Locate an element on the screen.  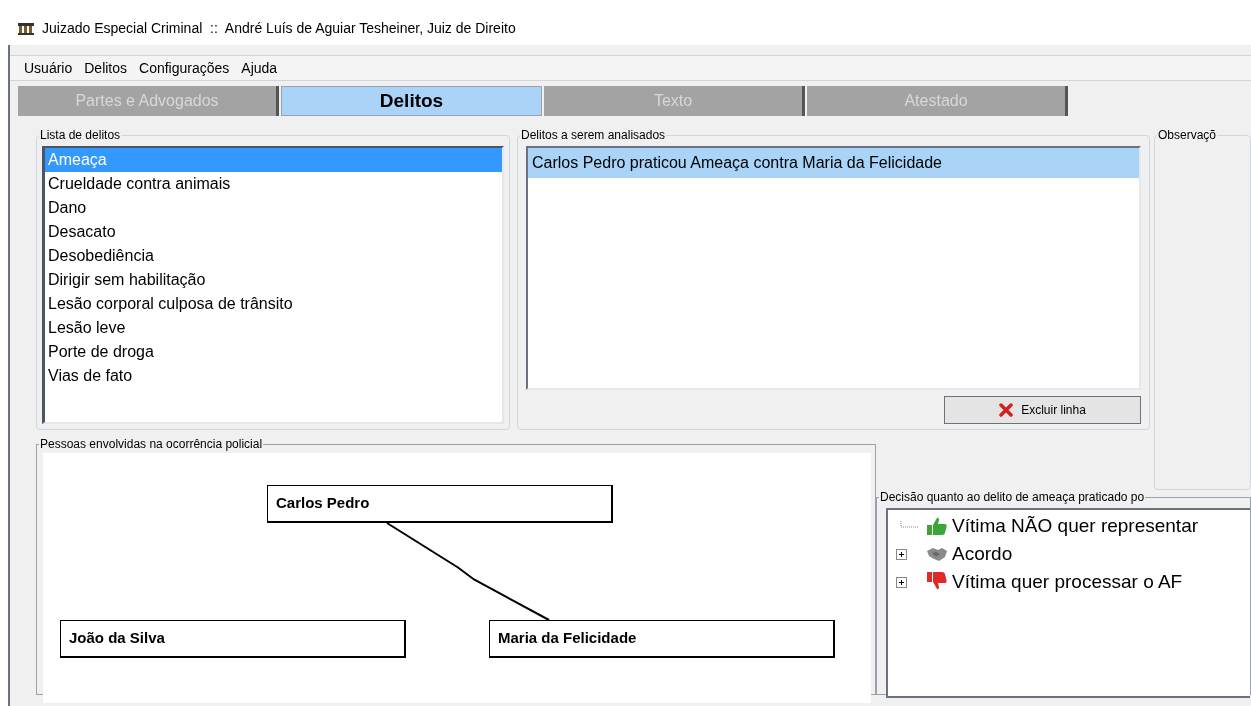
tree-item: Vítima NÃO quer representar is located at coordinates (1075, 526).